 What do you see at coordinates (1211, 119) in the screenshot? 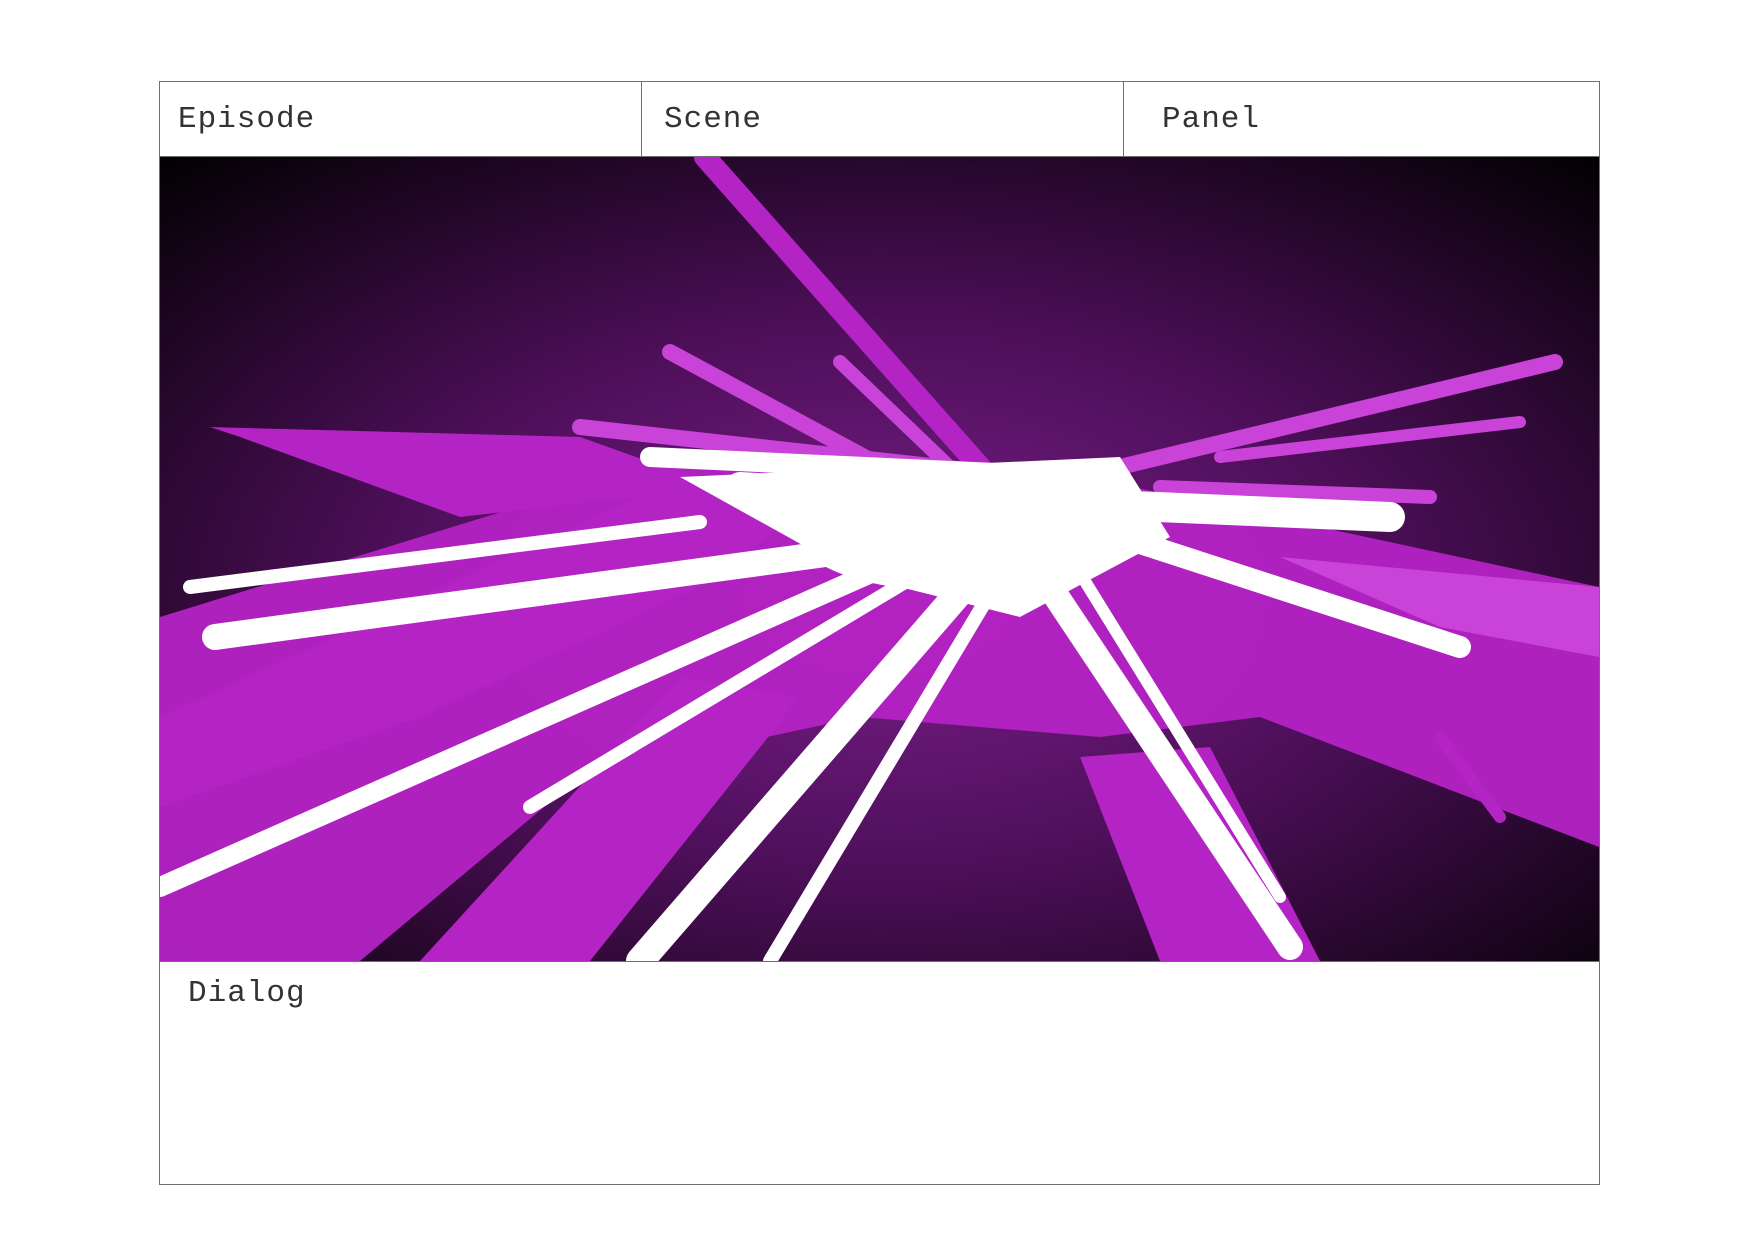
I see `panel-label: Panel` at bounding box center [1211, 119].